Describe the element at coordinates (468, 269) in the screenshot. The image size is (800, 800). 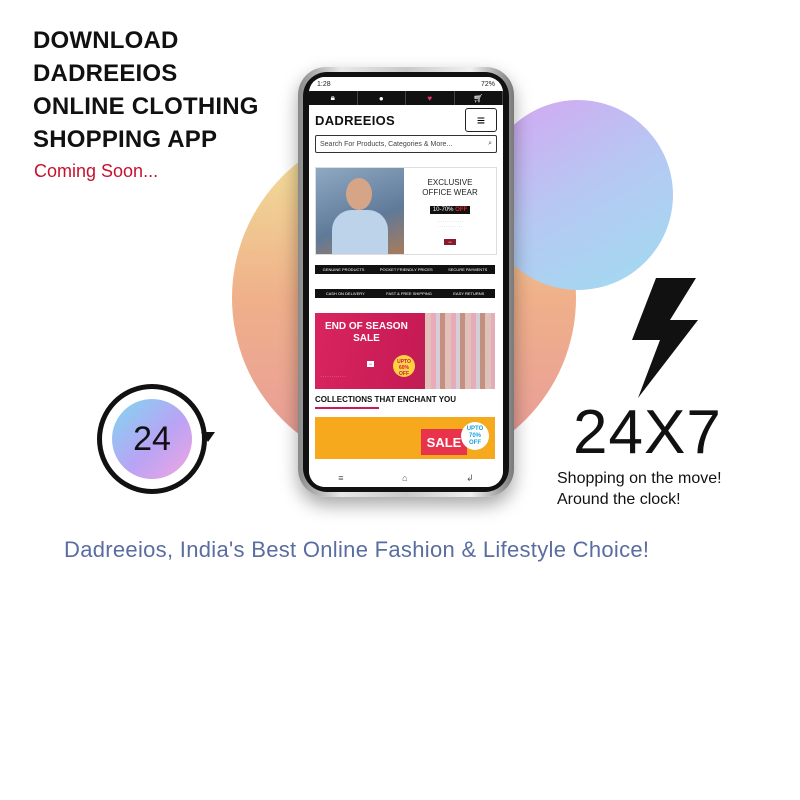
I see `feature-label: SECURE PAYMENTS` at that location.